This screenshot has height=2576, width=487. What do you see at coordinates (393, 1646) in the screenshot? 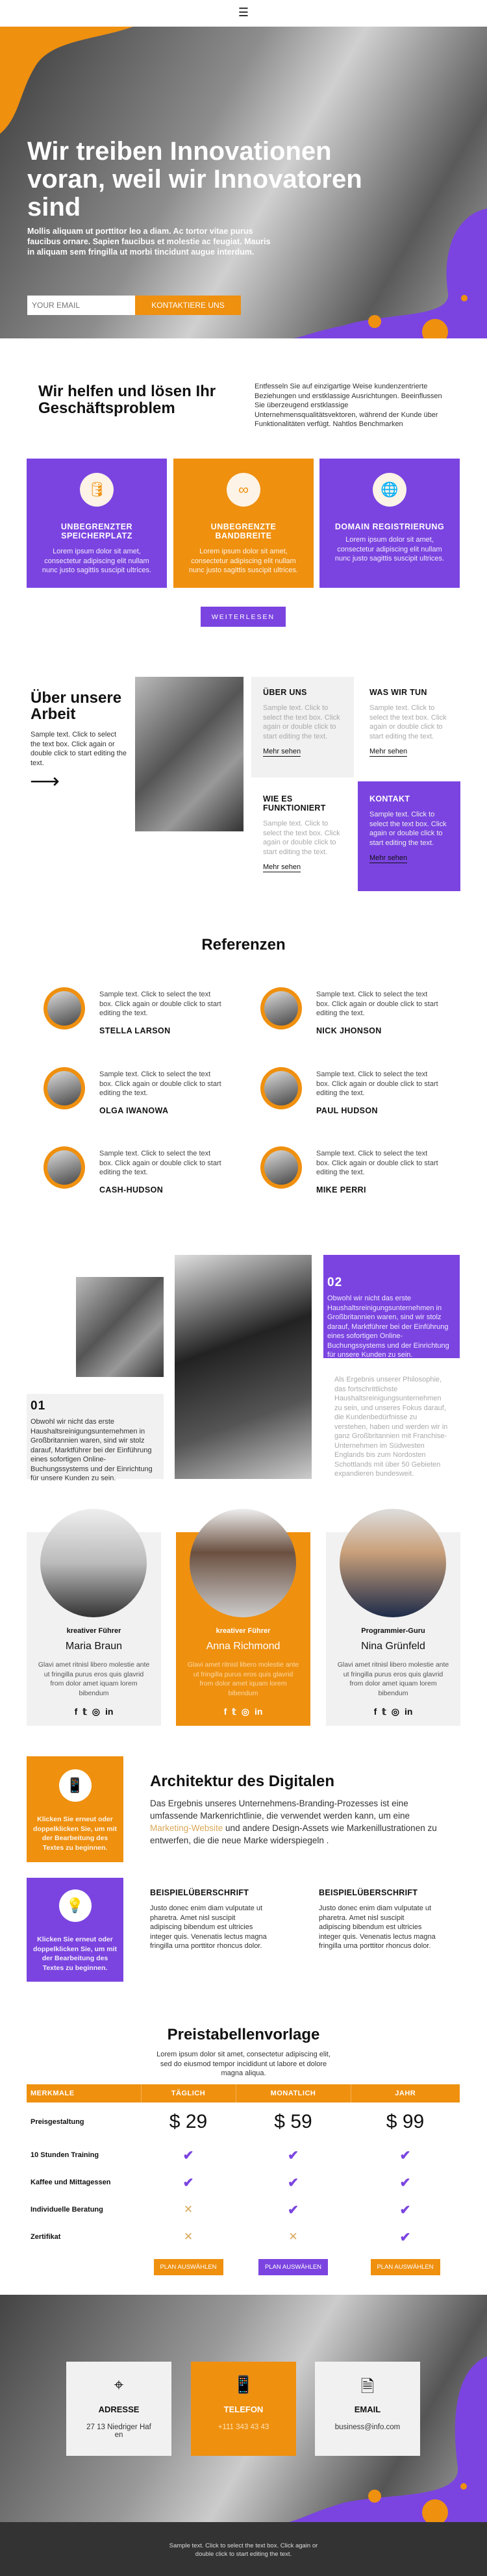
I see `team-name: Nina Grünfeld` at bounding box center [393, 1646].